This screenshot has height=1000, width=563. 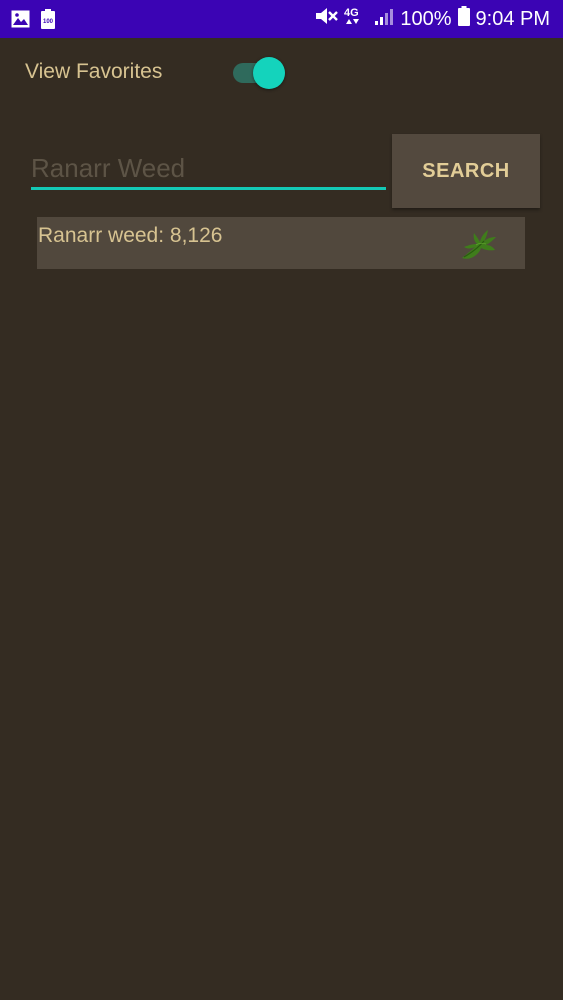 I want to click on mute-icon, so click(x=326, y=19).